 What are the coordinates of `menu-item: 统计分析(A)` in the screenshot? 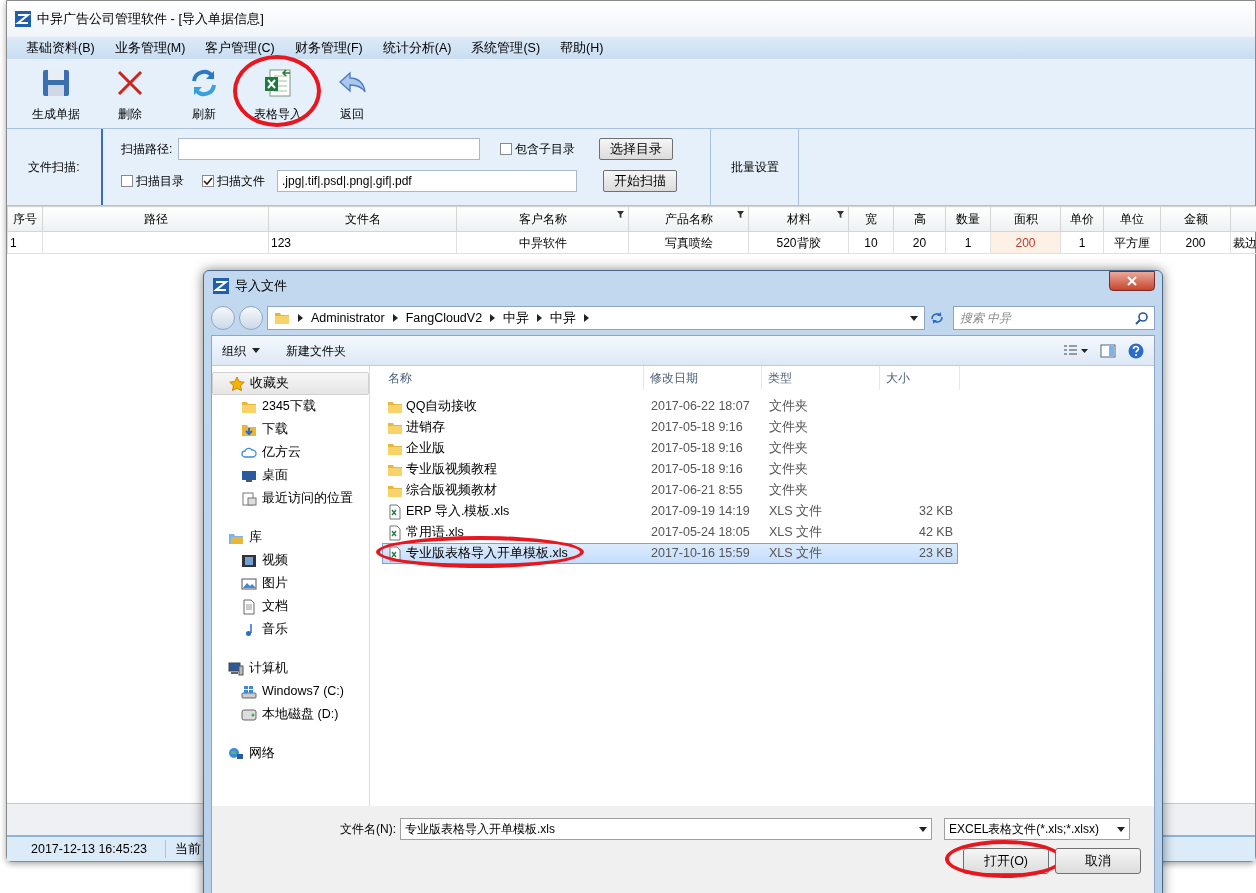 It's located at (420, 48).